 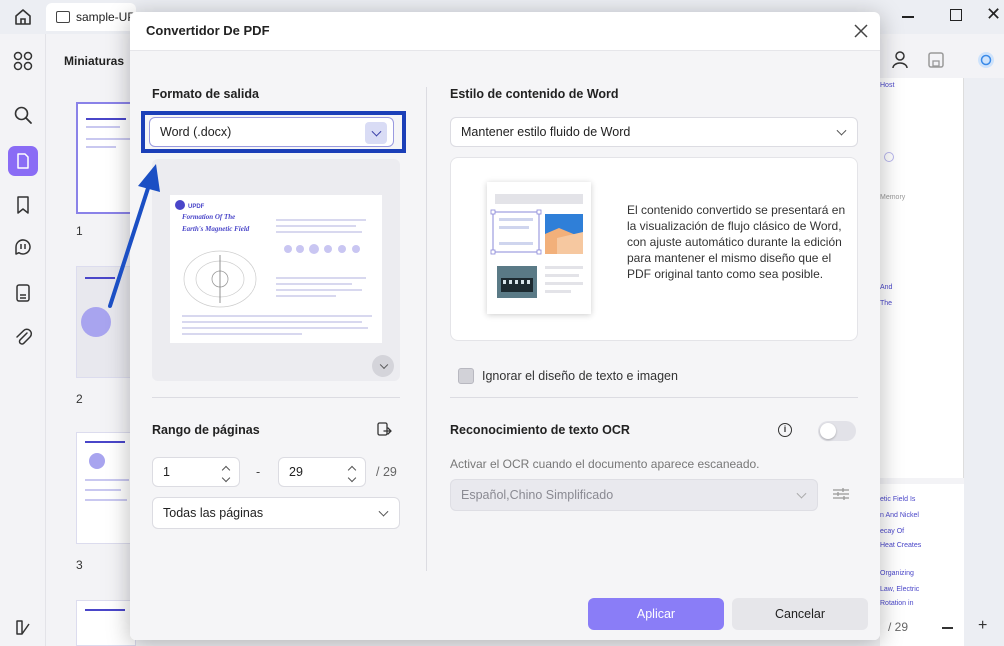 I want to click on cancel-button: Cancelar, so click(x=800, y=614).